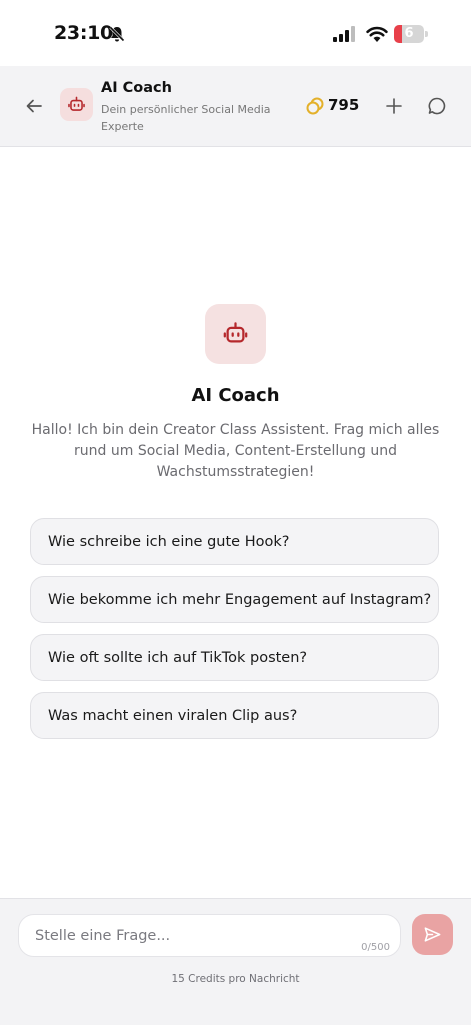 This screenshot has width=471, height=1025. I want to click on suggestion-button: Wie oft sollte ich auf TikTok posten?, so click(234, 657).